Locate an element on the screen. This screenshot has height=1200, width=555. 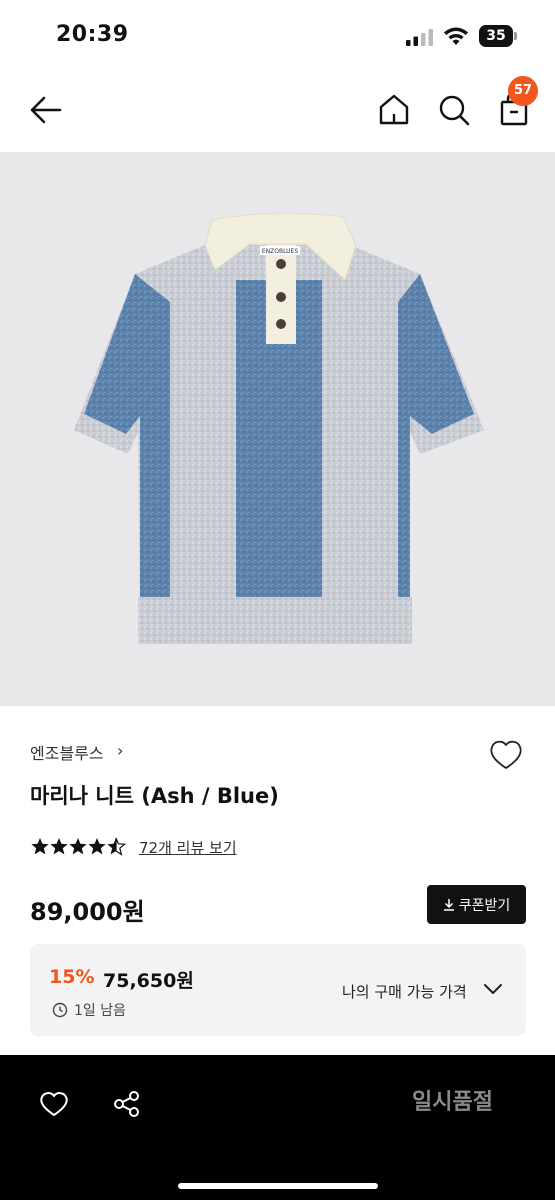
discount-price: 75,650원 is located at coordinates (148, 981).